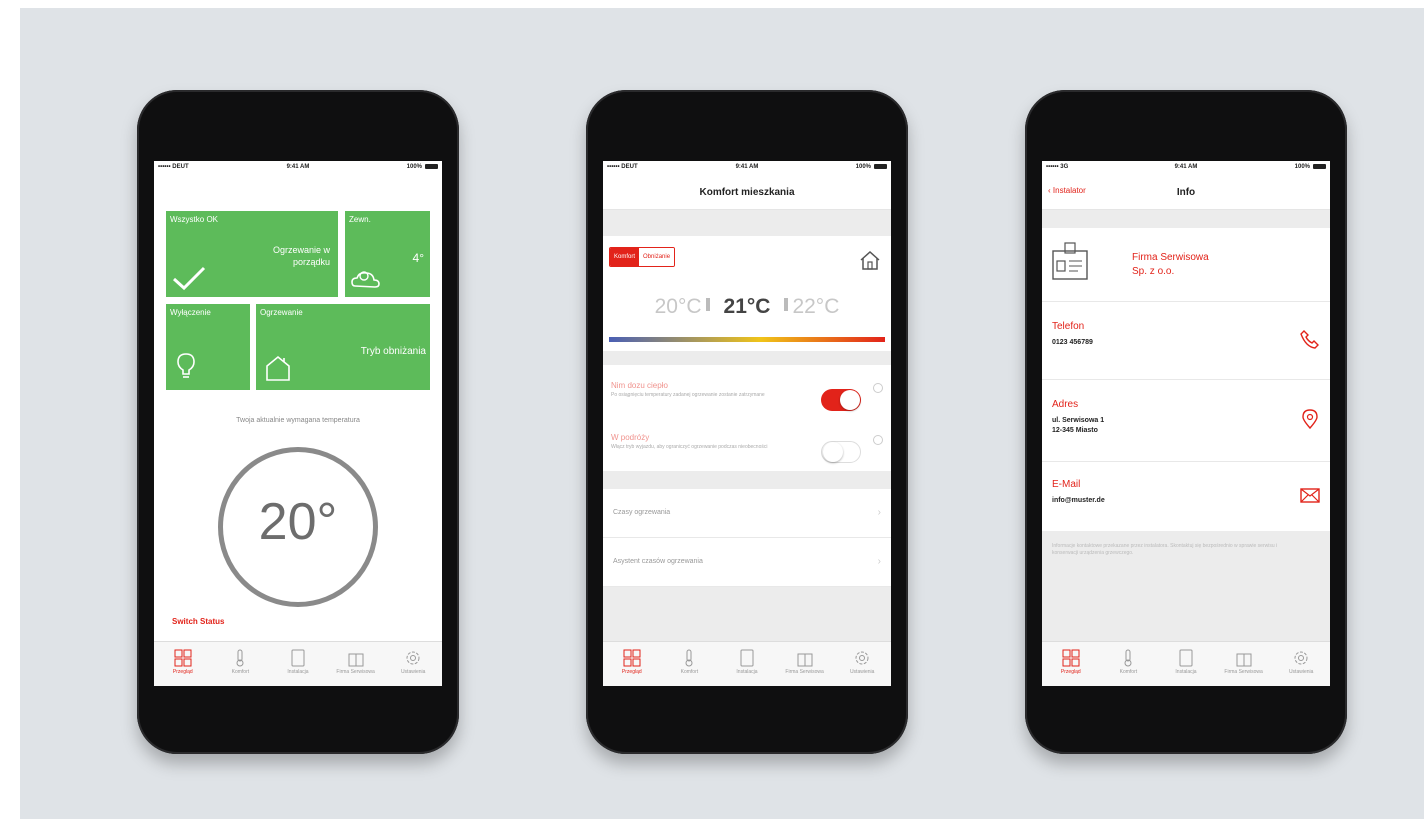  Describe the element at coordinates (747, 562) in the screenshot. I see `row-heating-assistant: Asystent czasów ogrzewania ›` at that location.